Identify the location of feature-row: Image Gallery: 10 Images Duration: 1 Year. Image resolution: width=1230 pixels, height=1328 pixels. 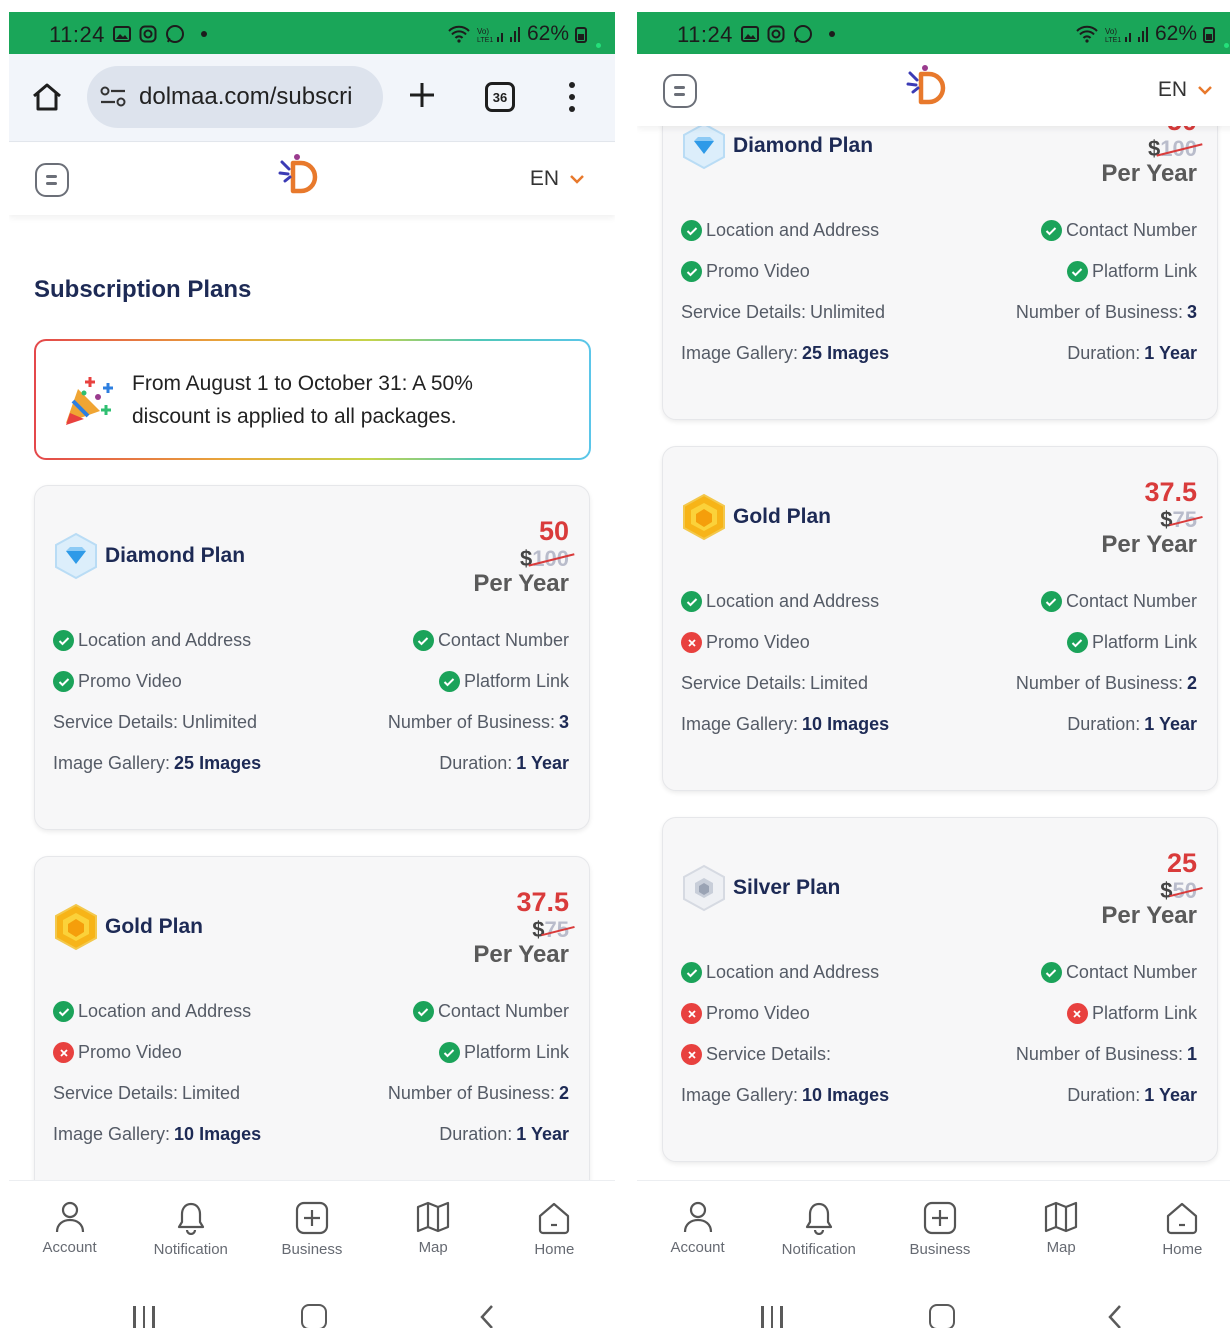
(939, 724).